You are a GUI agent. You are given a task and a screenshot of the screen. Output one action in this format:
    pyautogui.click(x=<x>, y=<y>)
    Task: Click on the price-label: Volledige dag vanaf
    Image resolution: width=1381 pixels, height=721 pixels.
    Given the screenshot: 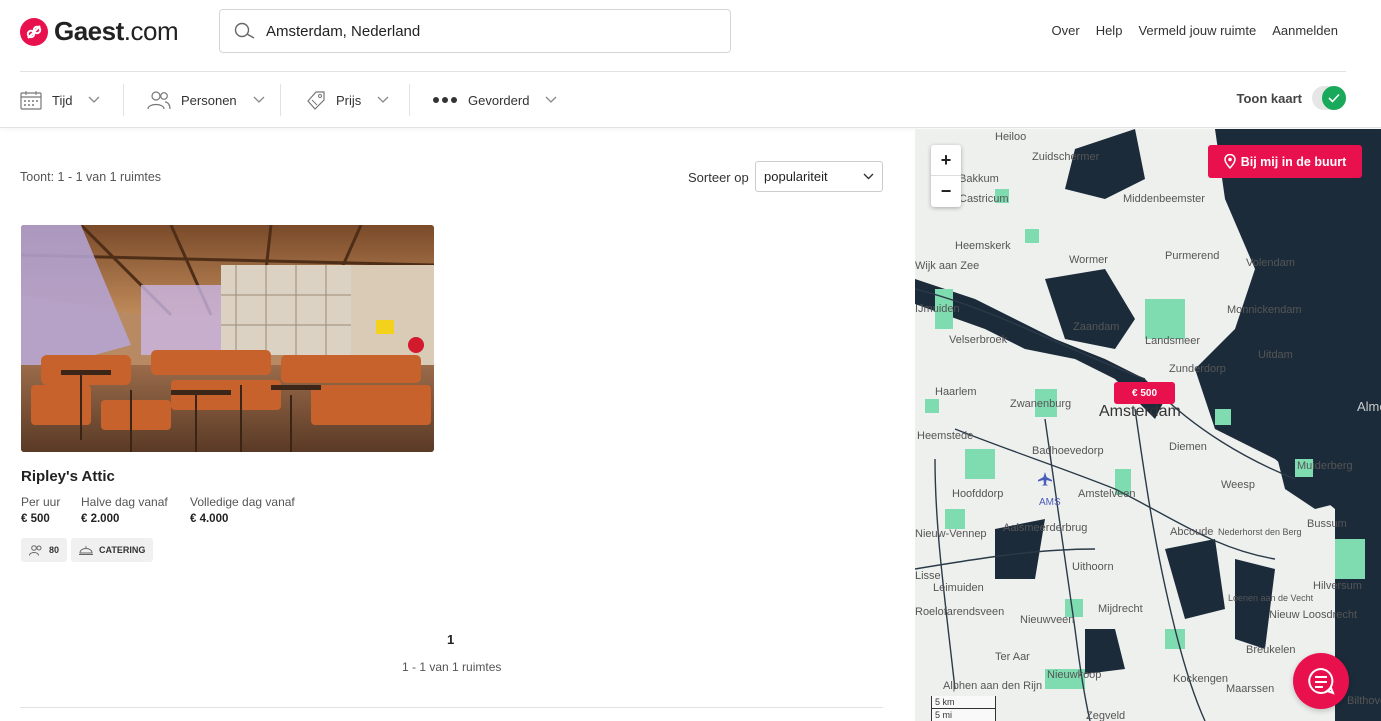 What is the action you would take?
    pyautogui.click(x=242, y=502)
    